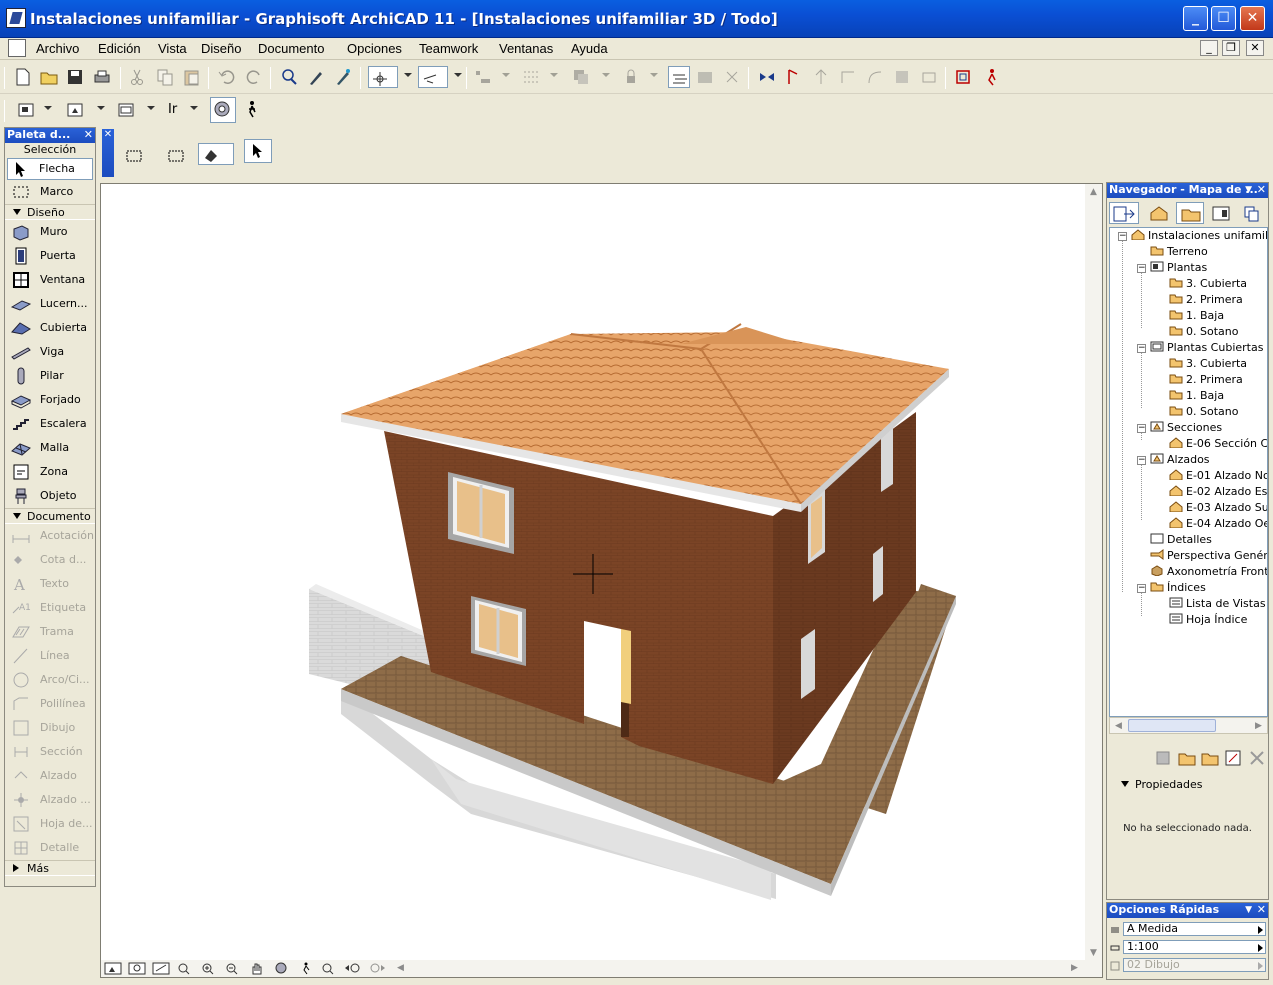 The width and height of the screenshot is (1273, 985). What do you see at coordinates (50, 448) in the screenshot?
I see `tool-mesh: Malla` at bounding box center [50, 448].